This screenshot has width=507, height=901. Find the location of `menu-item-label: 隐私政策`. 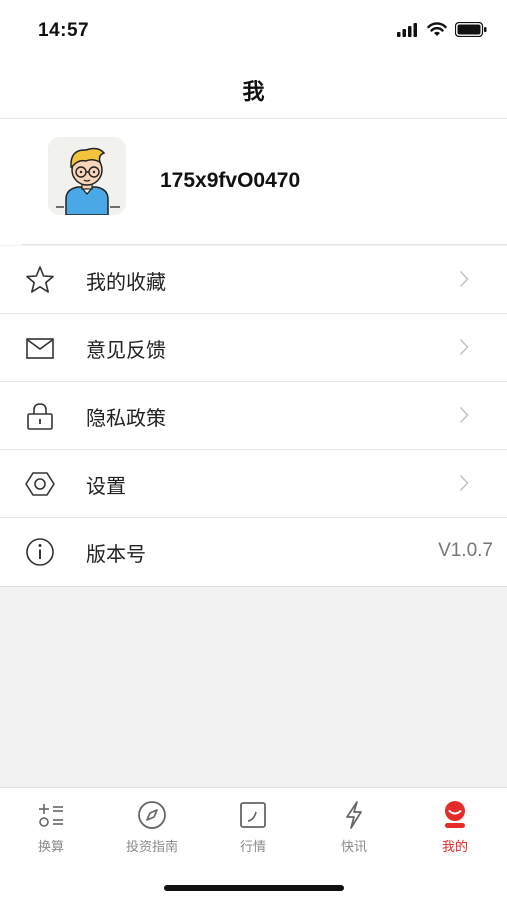

menu-item-label: 隐私政策 is located at coordinates (126, 418).